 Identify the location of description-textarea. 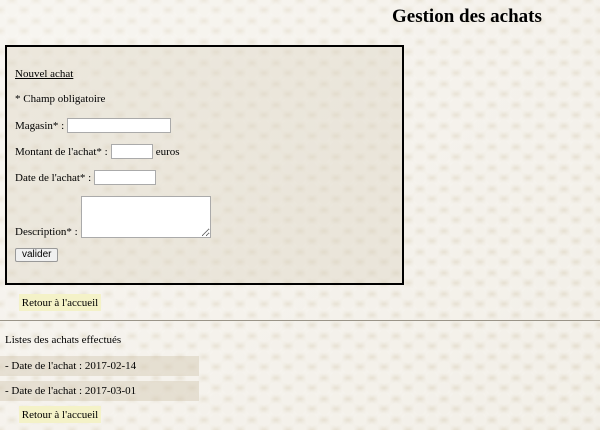
(145, 217).